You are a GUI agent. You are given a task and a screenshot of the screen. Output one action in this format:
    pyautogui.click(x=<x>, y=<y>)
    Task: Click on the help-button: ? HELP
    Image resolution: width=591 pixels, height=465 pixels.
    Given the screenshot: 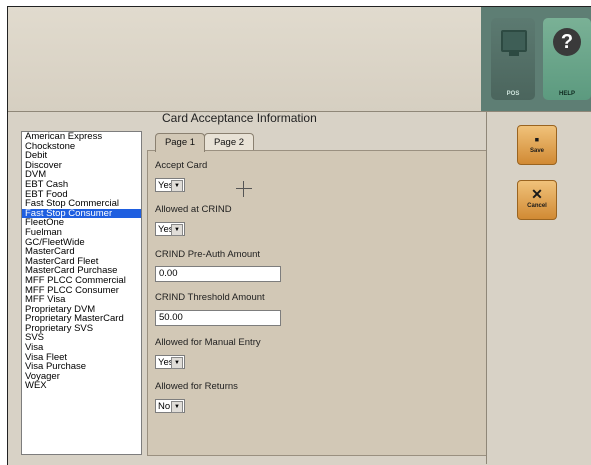 What is the action you would take?
    pyautogui.click(x=567, y=59)
    